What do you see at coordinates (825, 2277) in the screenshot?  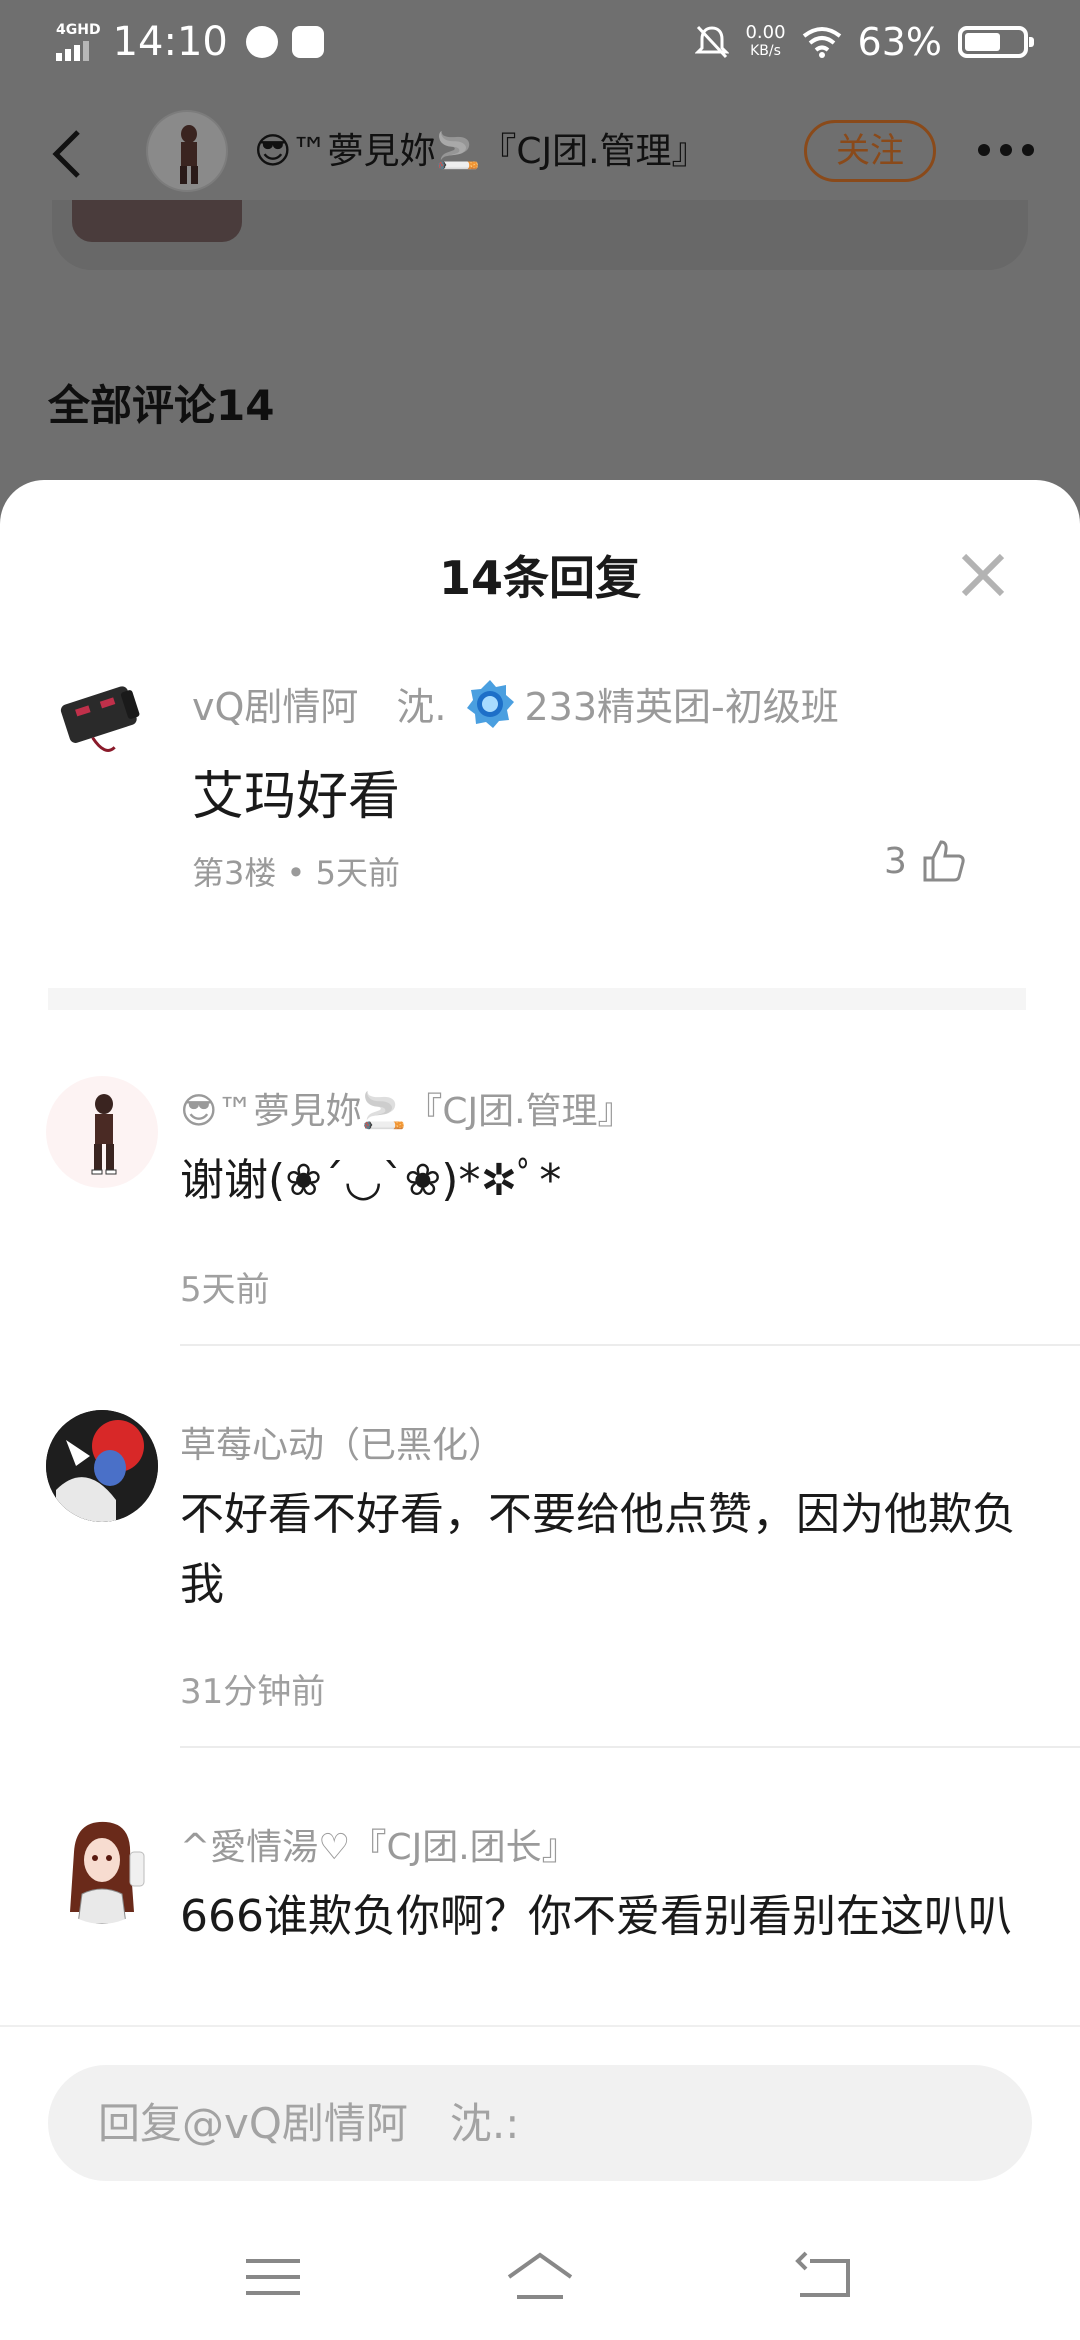 I see `back-icon` at bounding box center [825, 2277].